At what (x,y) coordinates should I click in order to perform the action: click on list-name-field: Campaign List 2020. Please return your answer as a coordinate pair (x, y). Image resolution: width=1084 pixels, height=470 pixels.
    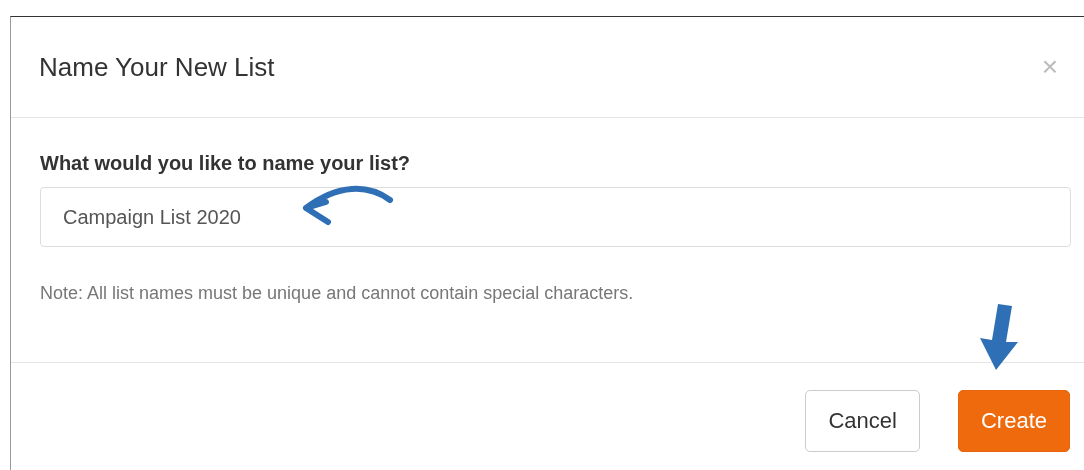
    Looking at the image, I should click on (555, 217).